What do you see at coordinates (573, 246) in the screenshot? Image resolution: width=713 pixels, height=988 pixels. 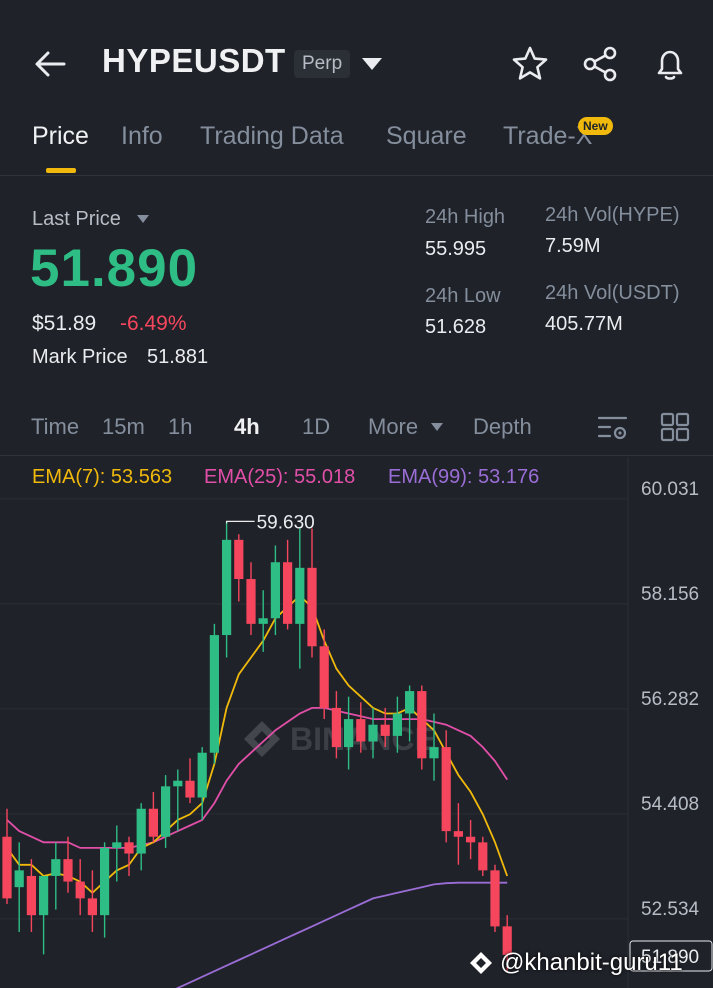 I see `vol-base-value: 7.59M` at bounding box center [573, 246].